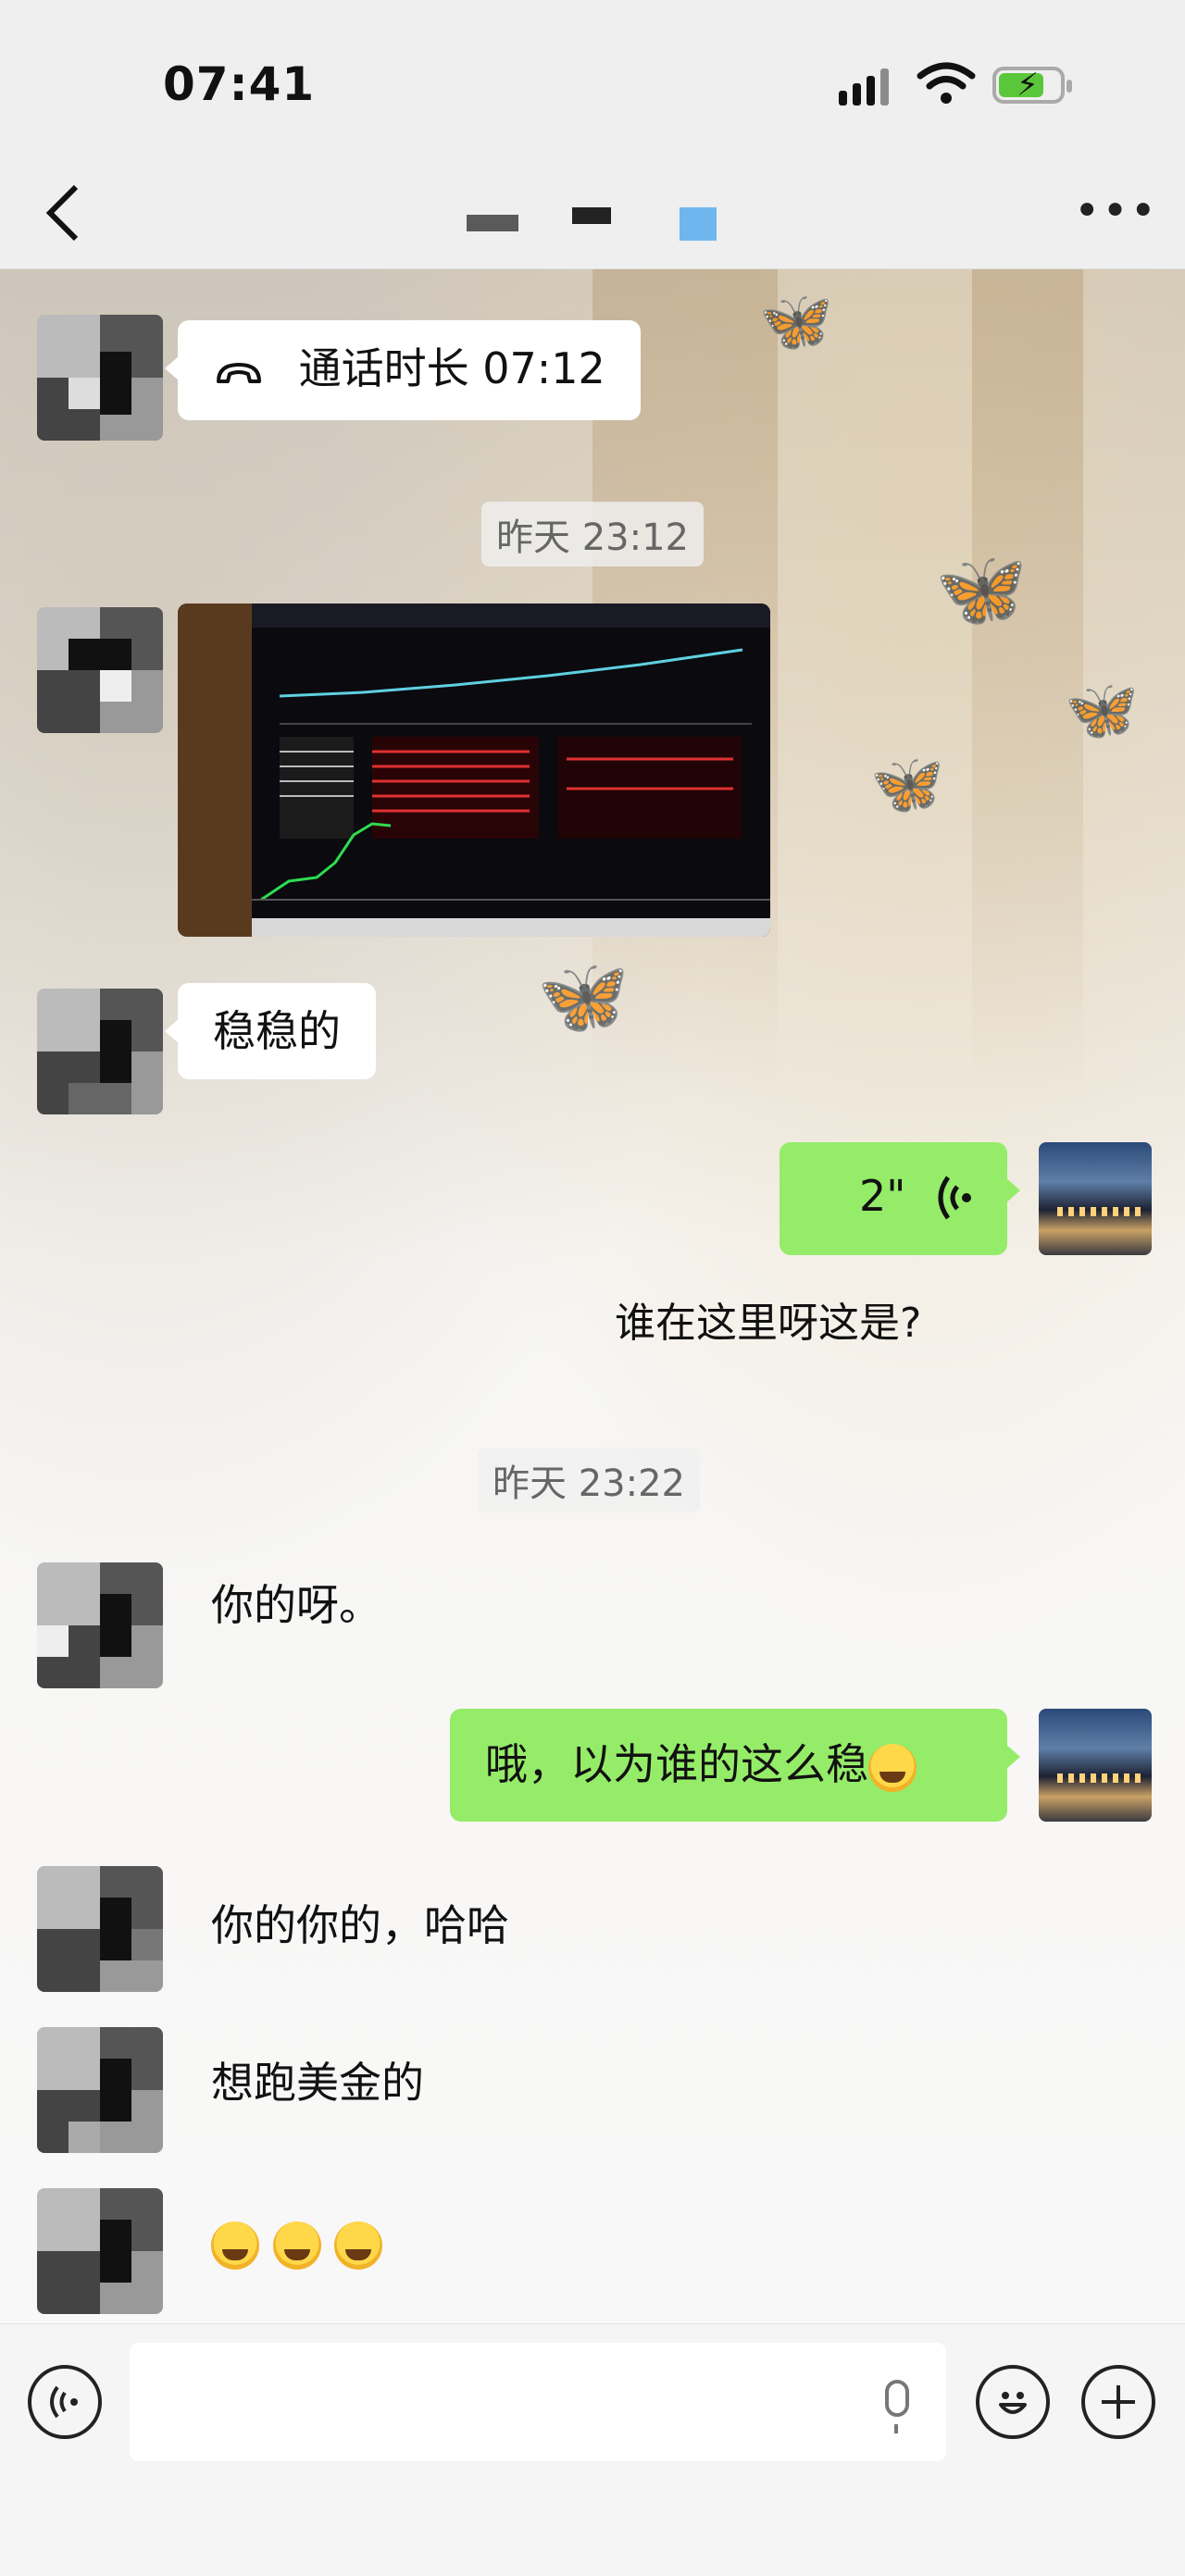 Image resolution: width=1185 pixels, height=2576 pixels. Describe the element at coordinates (882, 1196) in the screenshot. I see `voice-duration: 2"` at that location.